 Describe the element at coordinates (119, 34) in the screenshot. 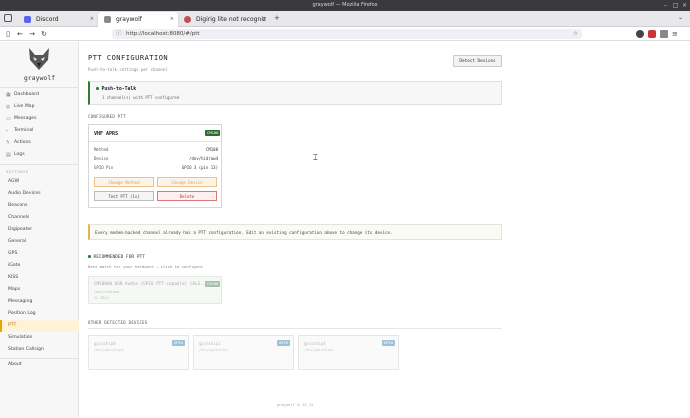

I see `page-info-icon: ⓘ` at that location.